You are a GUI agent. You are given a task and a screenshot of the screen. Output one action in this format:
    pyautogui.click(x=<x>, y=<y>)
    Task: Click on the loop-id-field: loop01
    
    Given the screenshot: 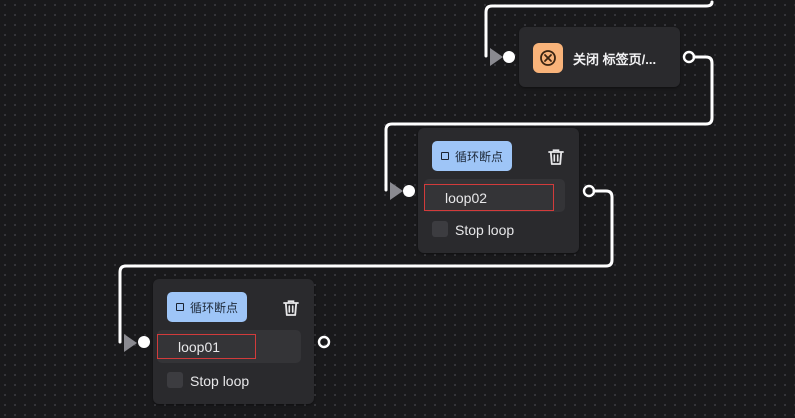 What is the action you would take?
    pyautogui.click(x=229, y=346)
    